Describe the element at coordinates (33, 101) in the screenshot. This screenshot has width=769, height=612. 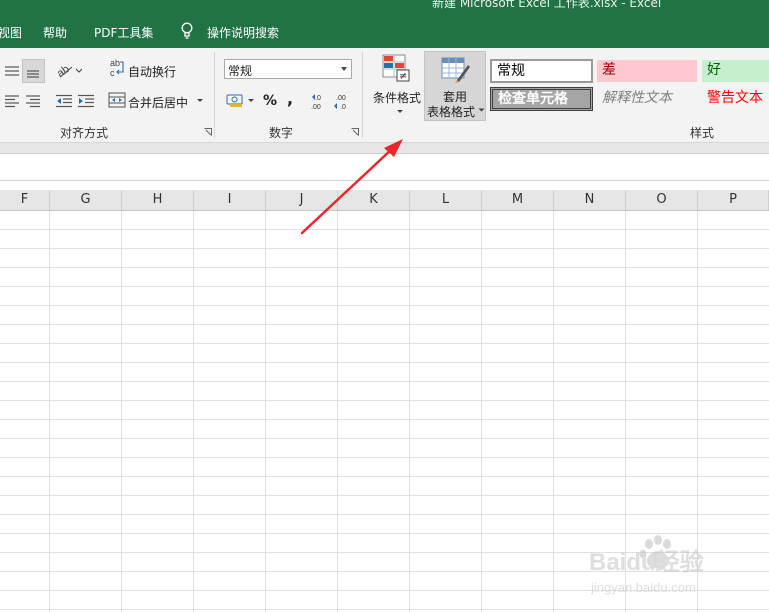
I see `align-right-icon` at that location.